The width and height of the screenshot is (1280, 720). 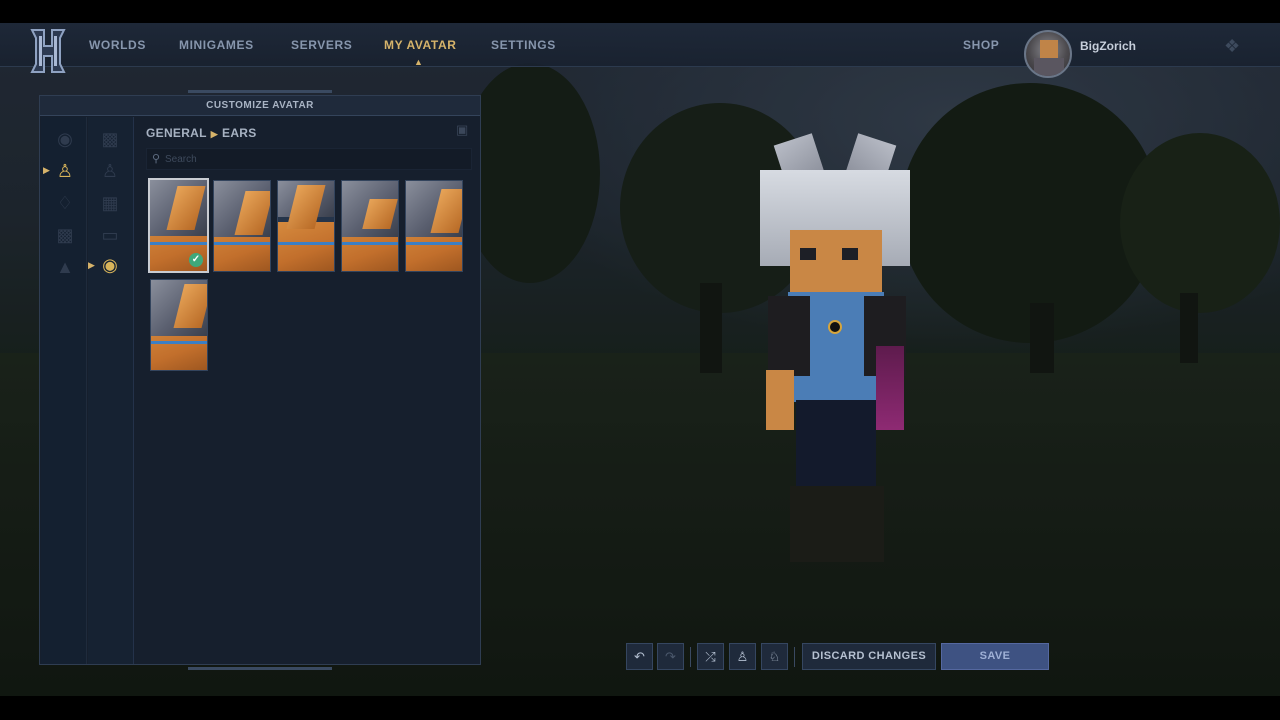 I want to click on panel-title: CUSTOMIZE AVATAR, so click(x=260, y=106).